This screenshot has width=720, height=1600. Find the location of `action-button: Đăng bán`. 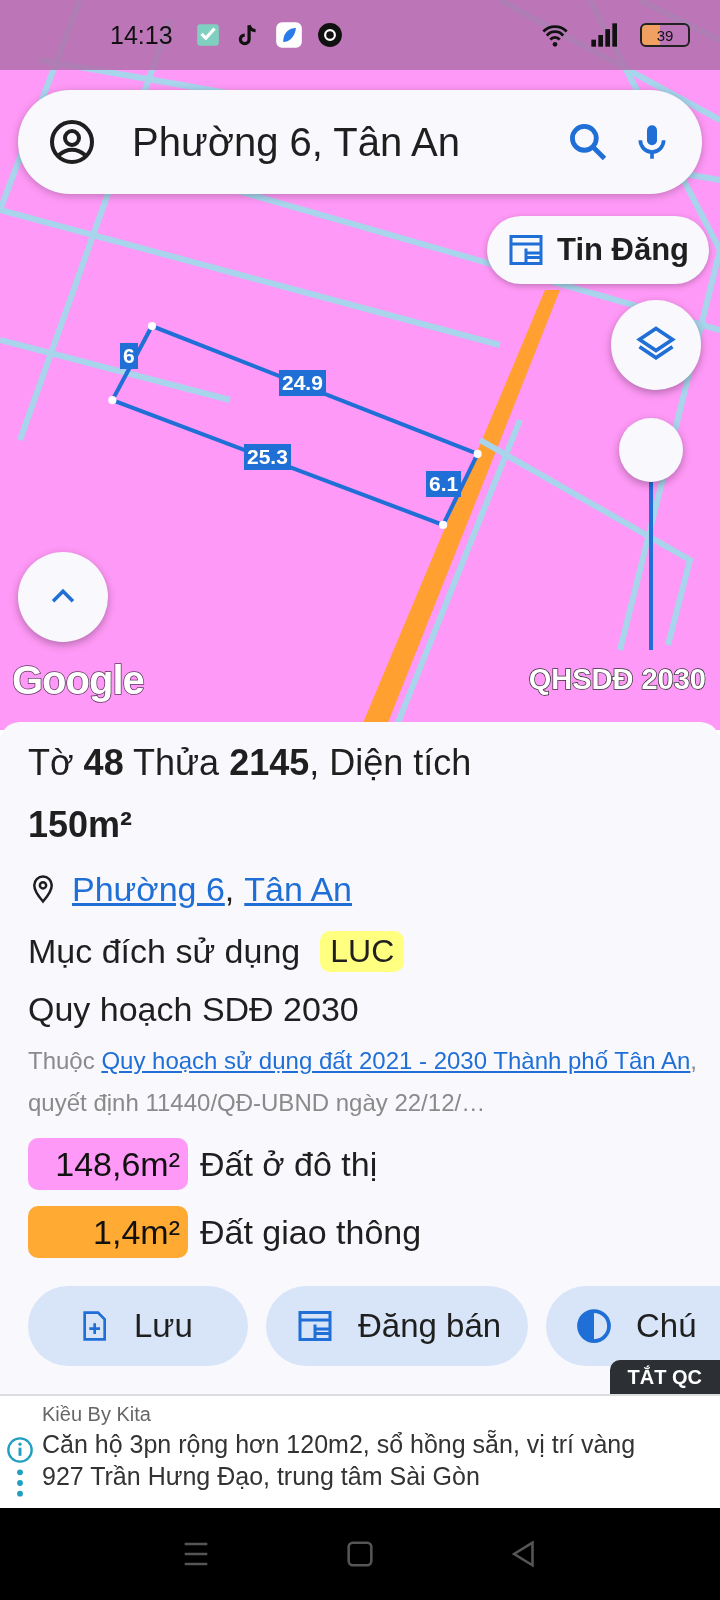

action-button: Đăng bán is located at coordinates (397, 1326).